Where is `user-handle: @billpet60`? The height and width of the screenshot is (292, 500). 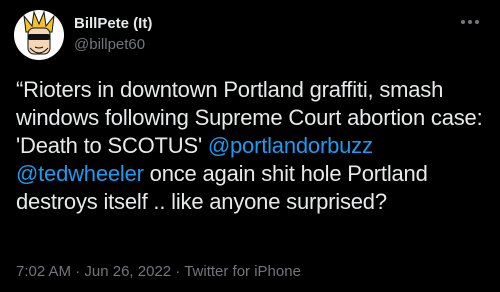 user-handle: @billpet60 is located at coordinates (113, 45).